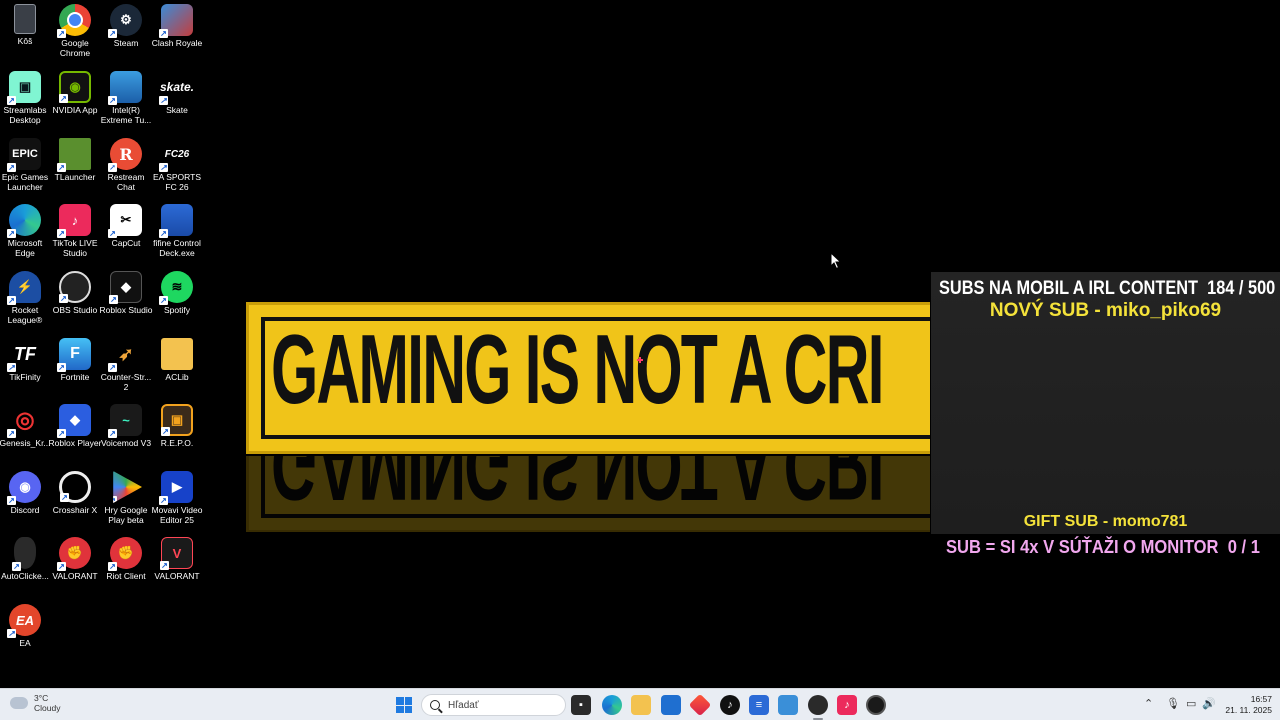  I want to click on taskbar-notepad-icon: ≡, so click(759, 705).